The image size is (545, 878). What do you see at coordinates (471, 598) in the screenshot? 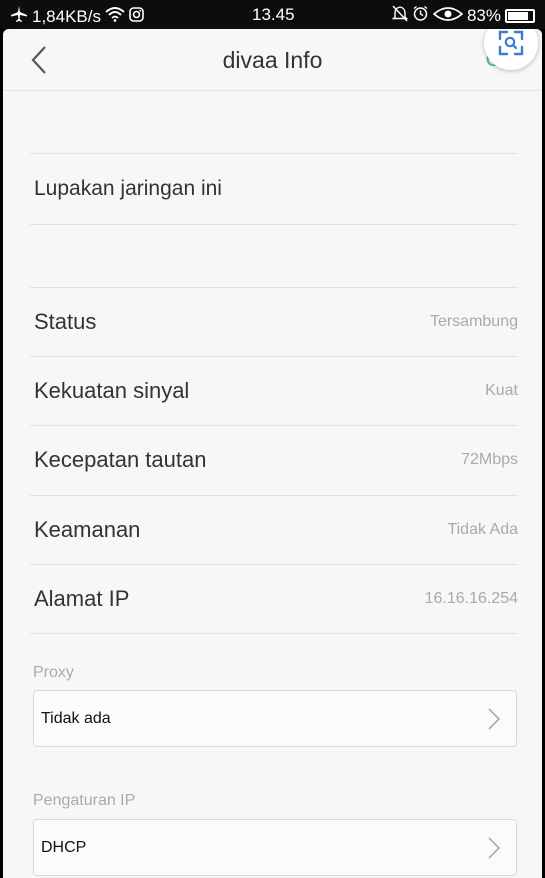
I see `ip-address-value: 16.16.16.254` at bounding box center [471, 598].